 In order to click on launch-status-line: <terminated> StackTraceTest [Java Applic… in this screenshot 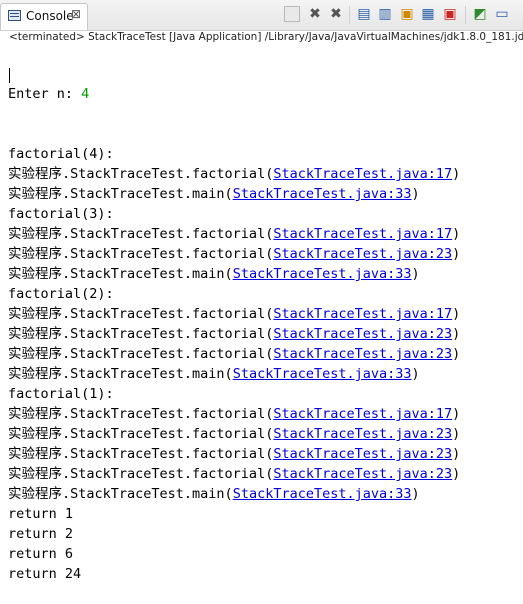, I will do `click(266, 37)`.